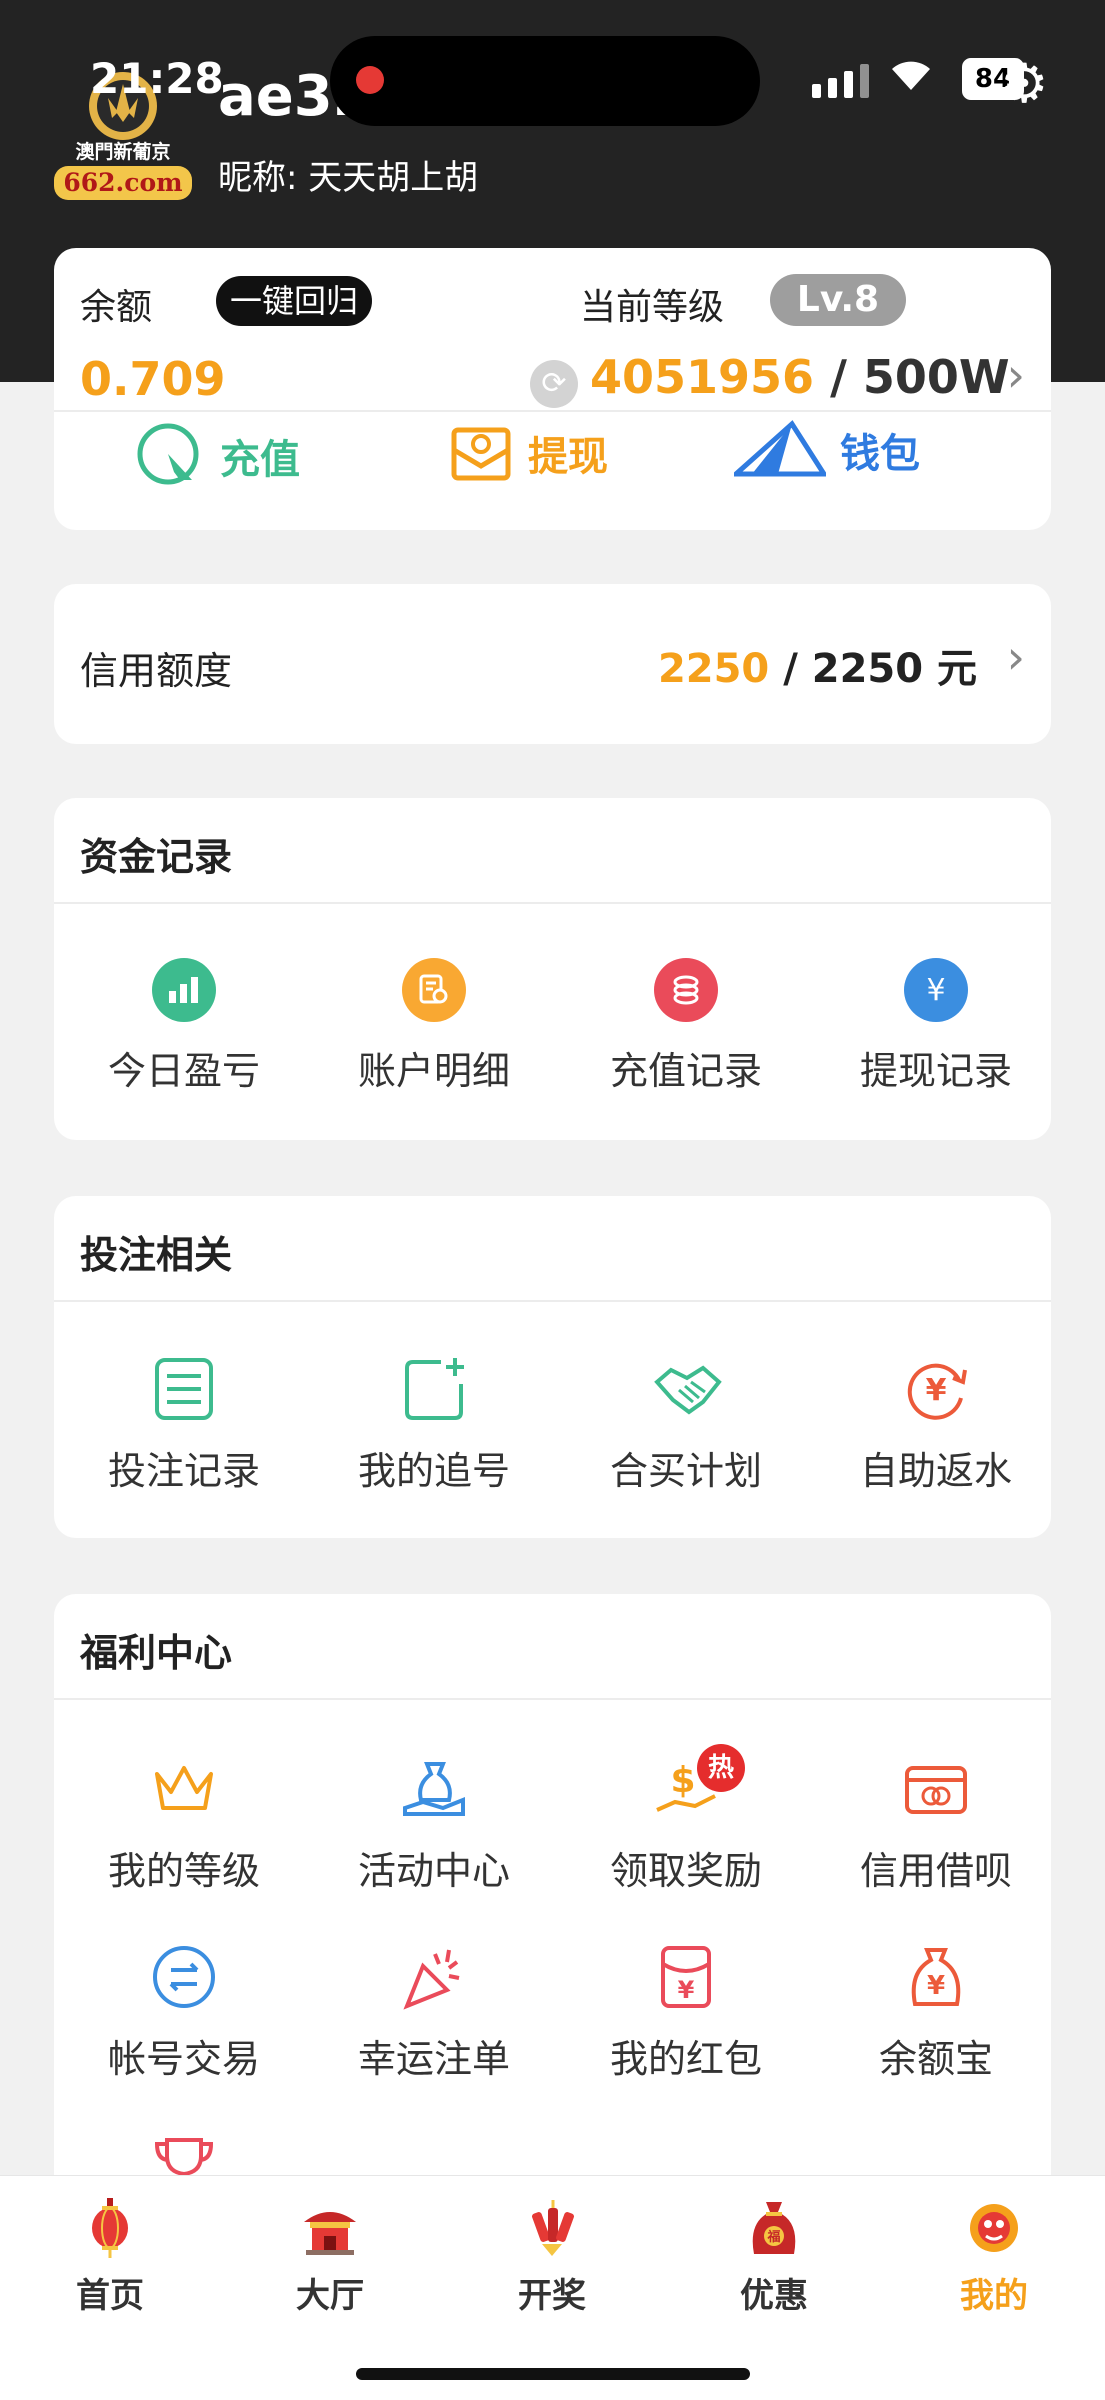  Describe the element at coordinates (568, 457) in the screenshot. I see `withdraw-label: 提现` at that location.